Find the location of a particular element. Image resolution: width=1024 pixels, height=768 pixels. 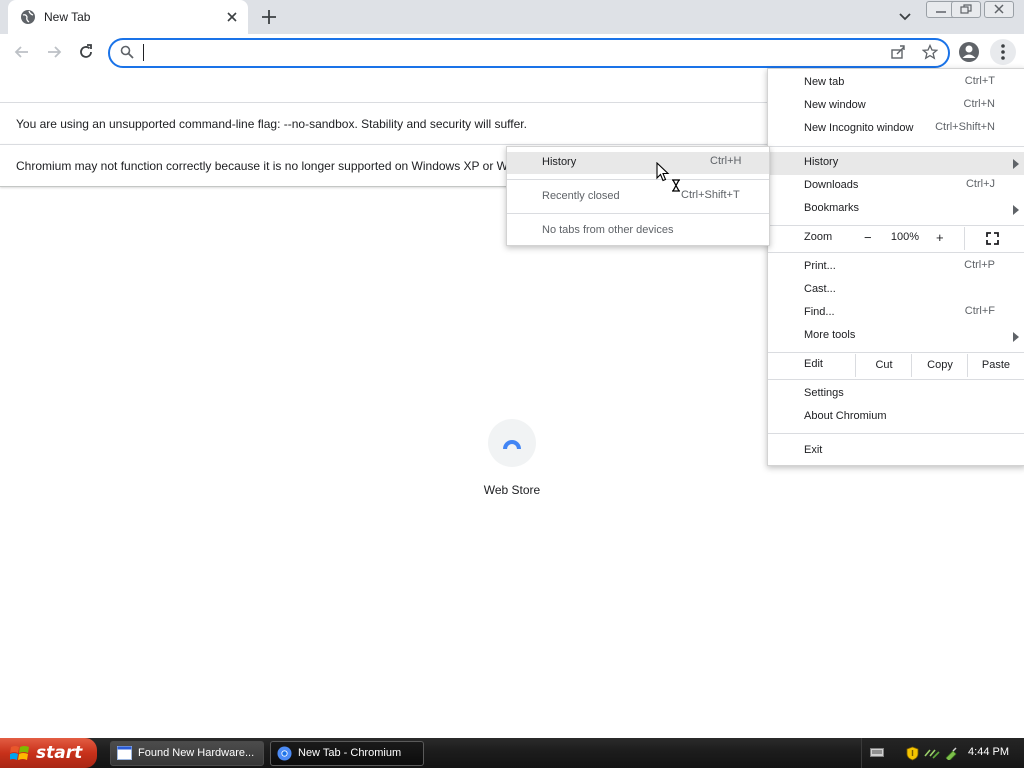

menu-item-shortcut: Ctrl+J is located at coordinates (980, 184).